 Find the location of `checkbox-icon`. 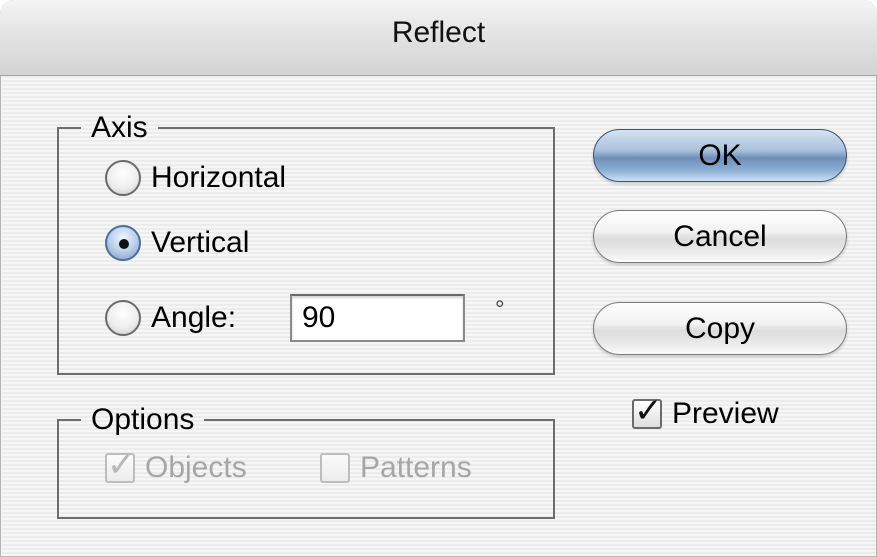

checkbox-icon is located at coordinates (335, 468).